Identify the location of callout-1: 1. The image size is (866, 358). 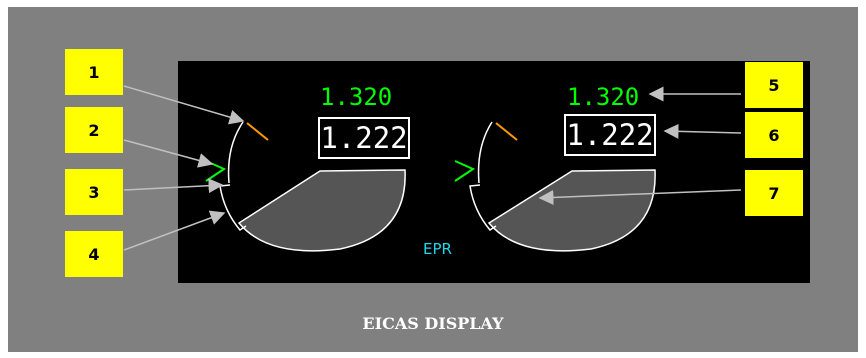
(94, 72).